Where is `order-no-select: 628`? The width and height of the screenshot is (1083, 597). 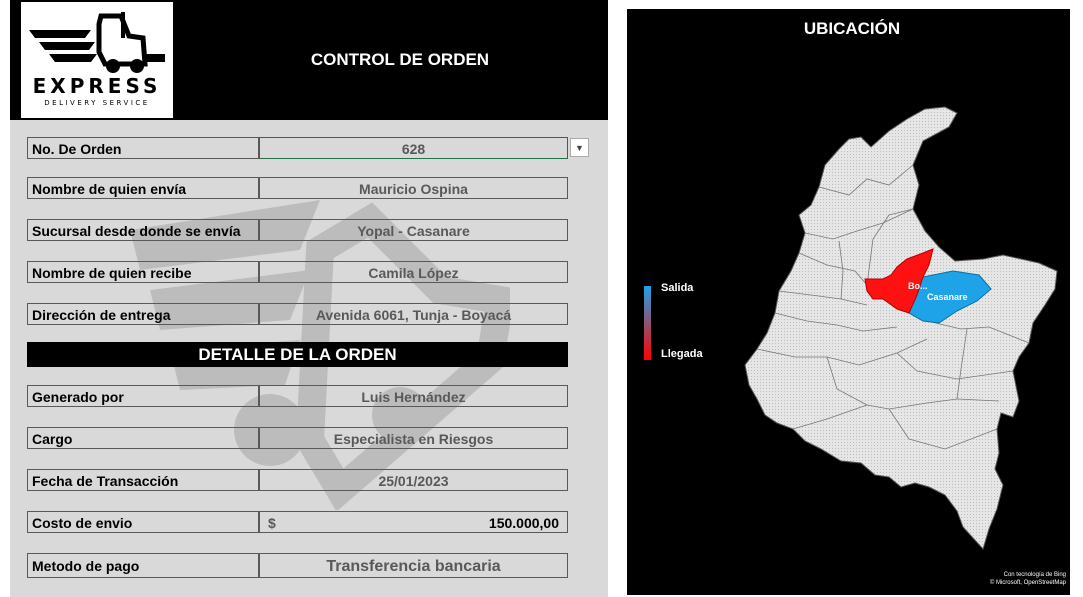
order-no-select: 628 is located at coordinates (413, 148).